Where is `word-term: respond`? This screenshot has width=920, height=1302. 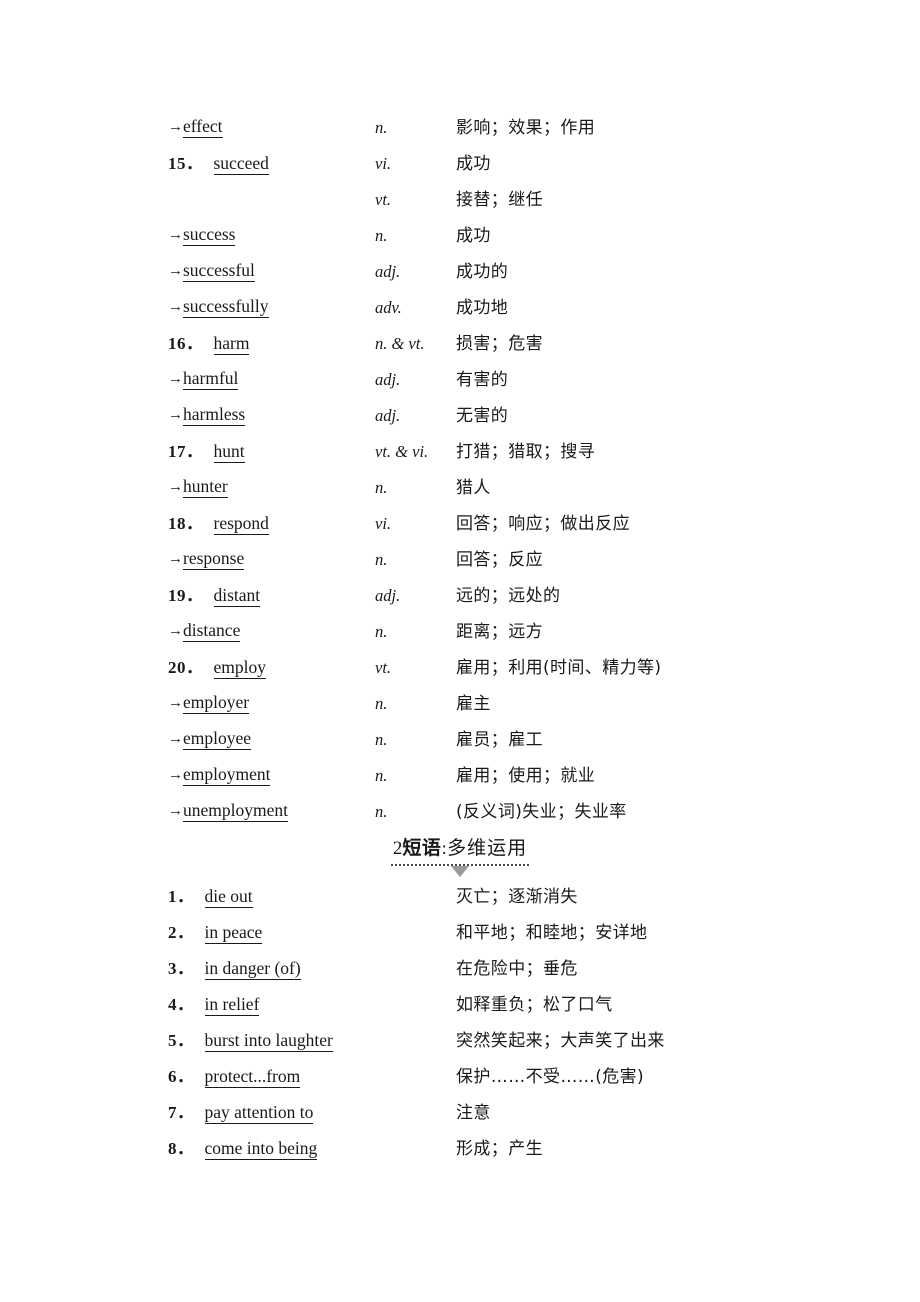
word-term: respond is located at coordinates (241, 524).